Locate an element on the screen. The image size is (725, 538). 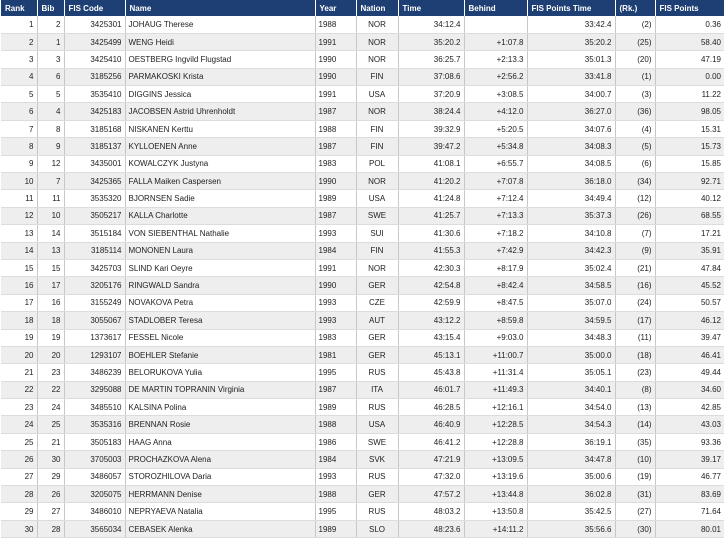
cell-fis-code: 3565034 is located at coordinates (95, 529).